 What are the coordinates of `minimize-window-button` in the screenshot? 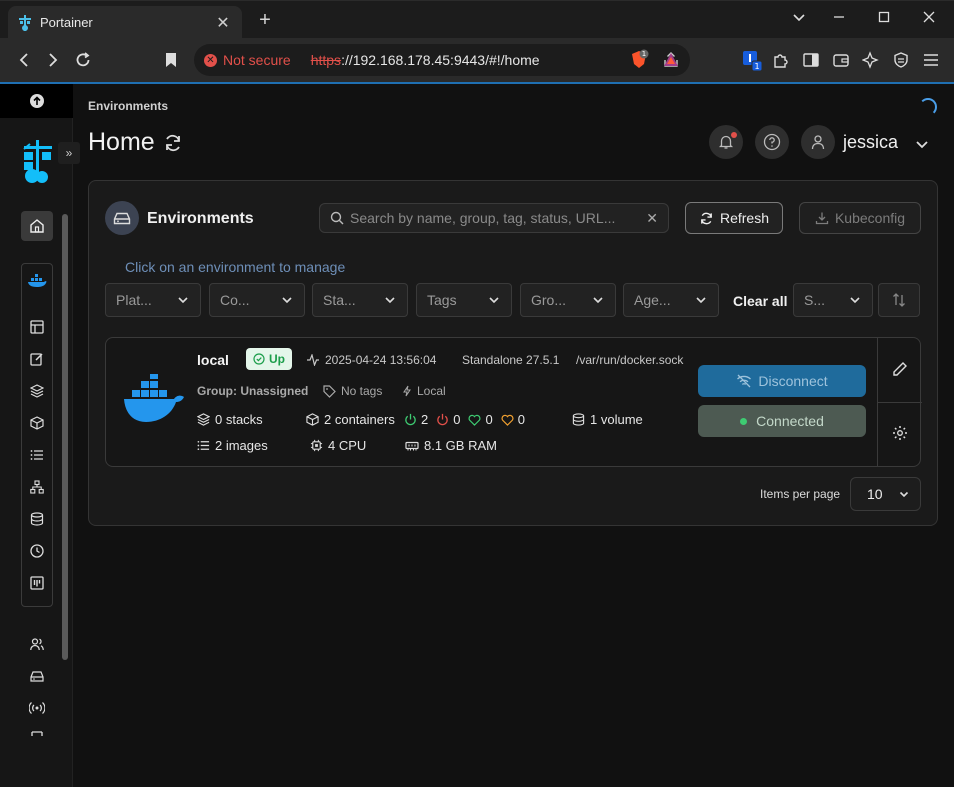 It's located at (839, 19).